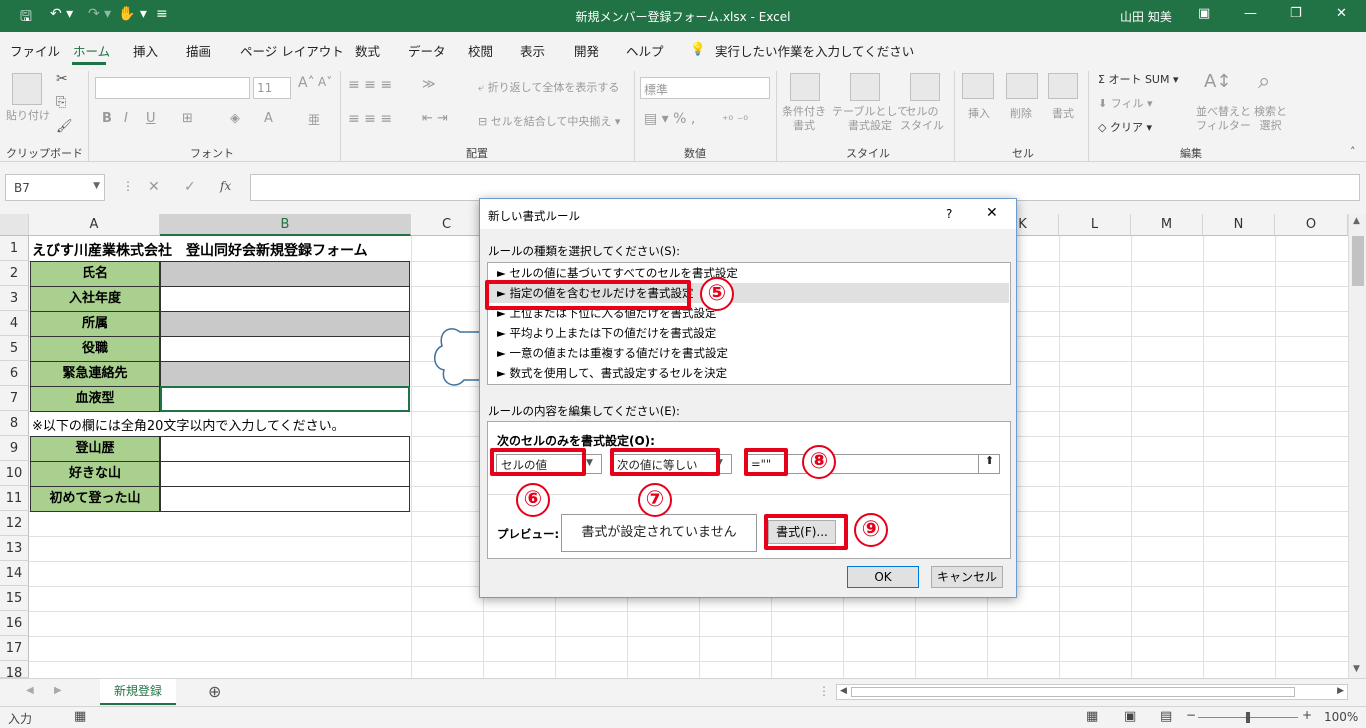  I want to click on vertical-scrollbar: ▲ ▼, so click(1357, 446).